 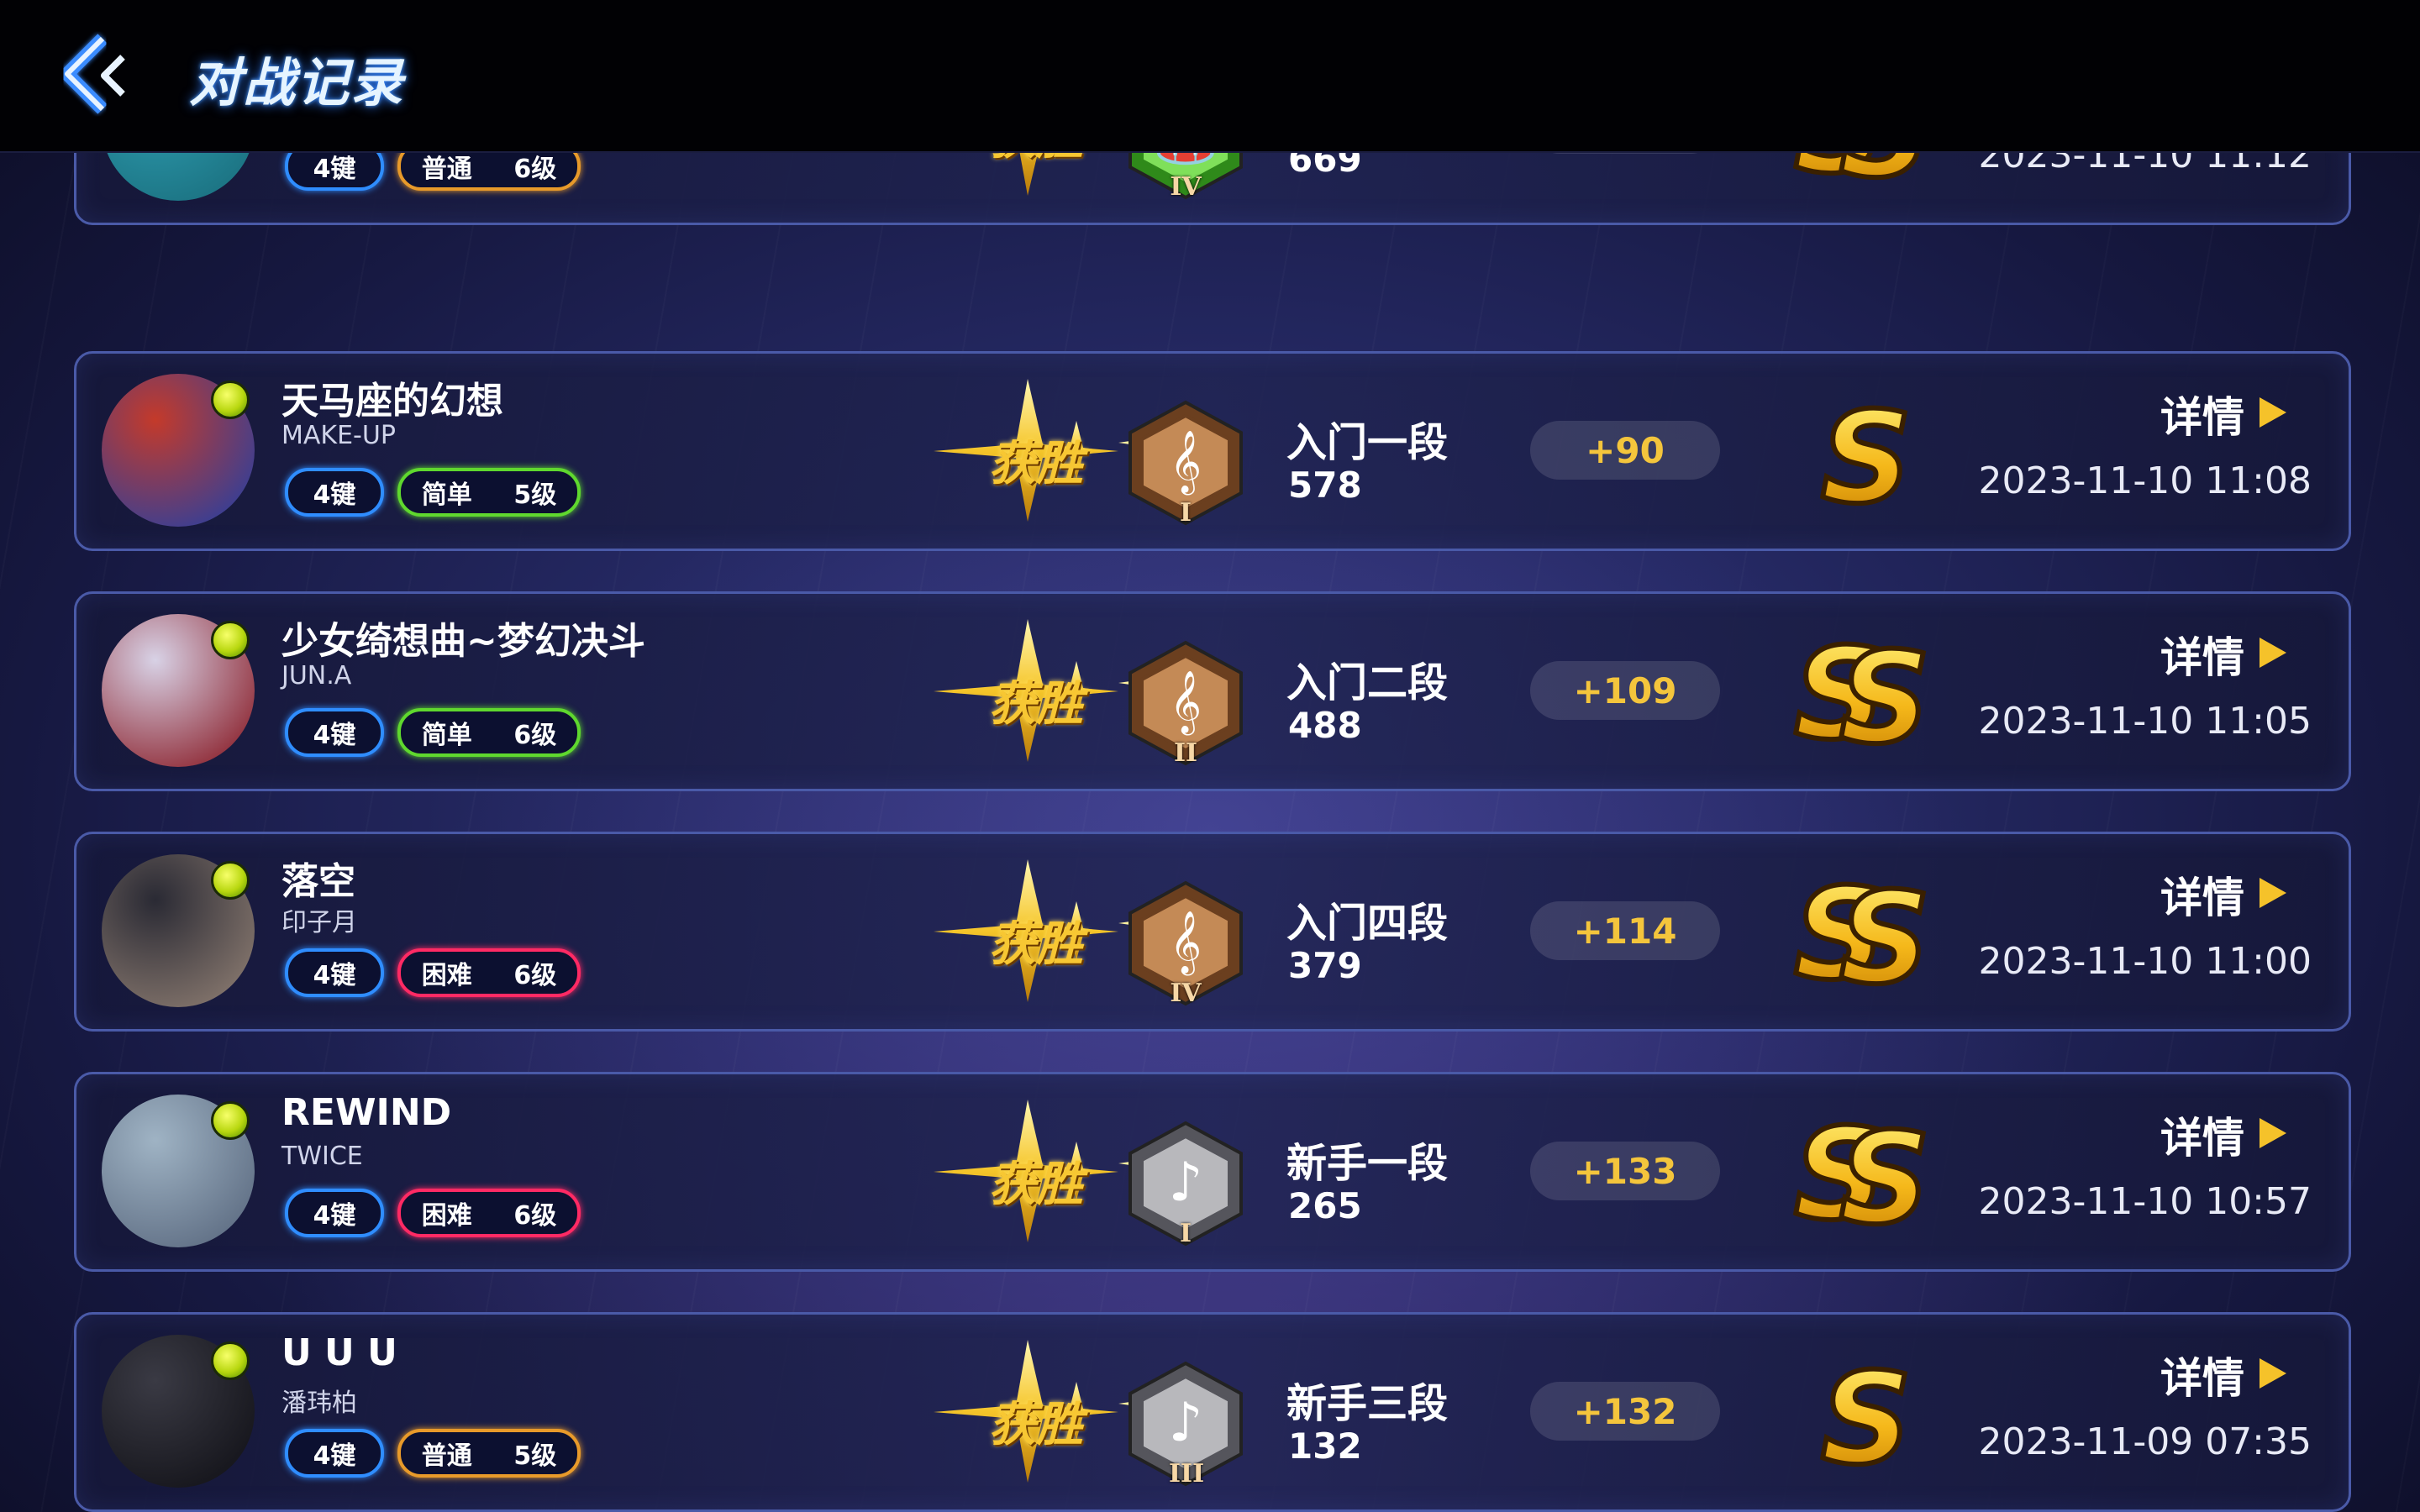 What do you see at coordinates (1210, 76) in the screenshot?
I see `top-bar: 对战记录` at bounding box center [1210, 76].